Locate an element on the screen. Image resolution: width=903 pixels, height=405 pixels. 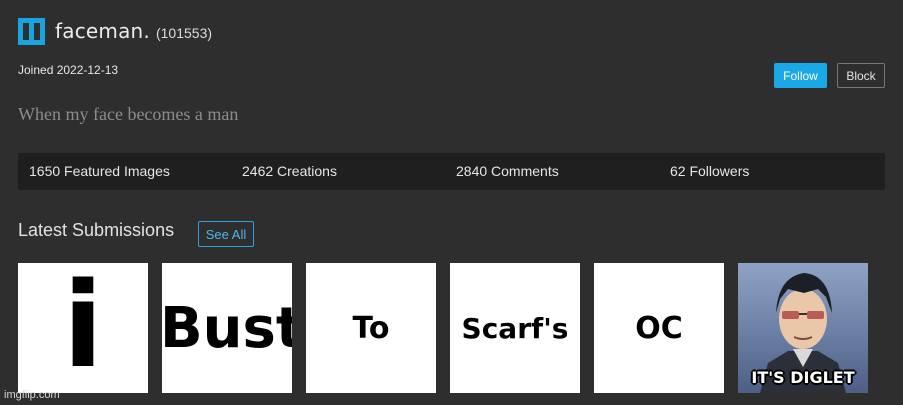
joined-date: Joined 2022-12-13 is located at coordinates (68, 70).